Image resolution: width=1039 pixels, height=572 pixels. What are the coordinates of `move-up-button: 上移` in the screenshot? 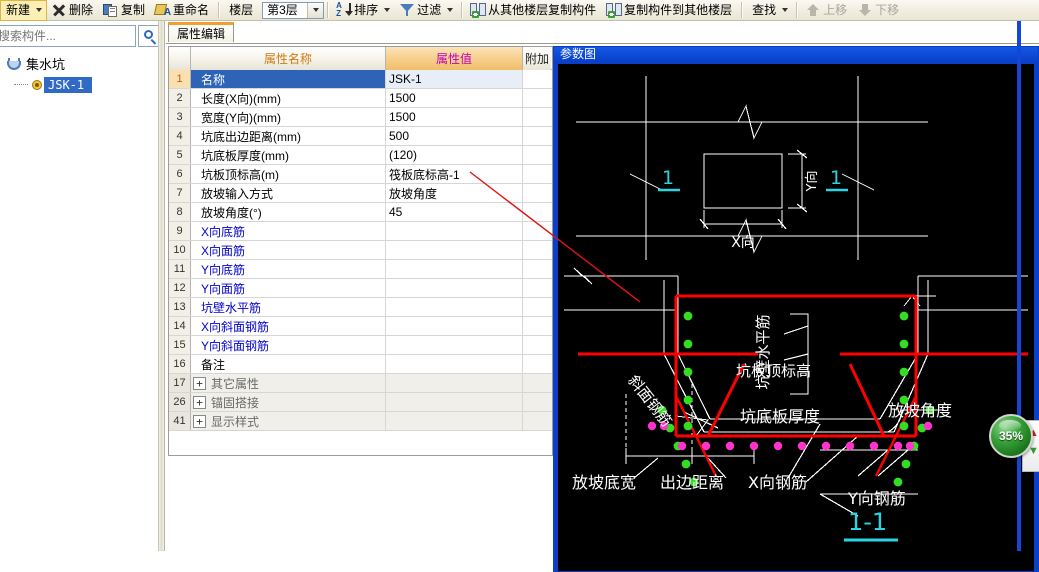 It's located at (827, 10).